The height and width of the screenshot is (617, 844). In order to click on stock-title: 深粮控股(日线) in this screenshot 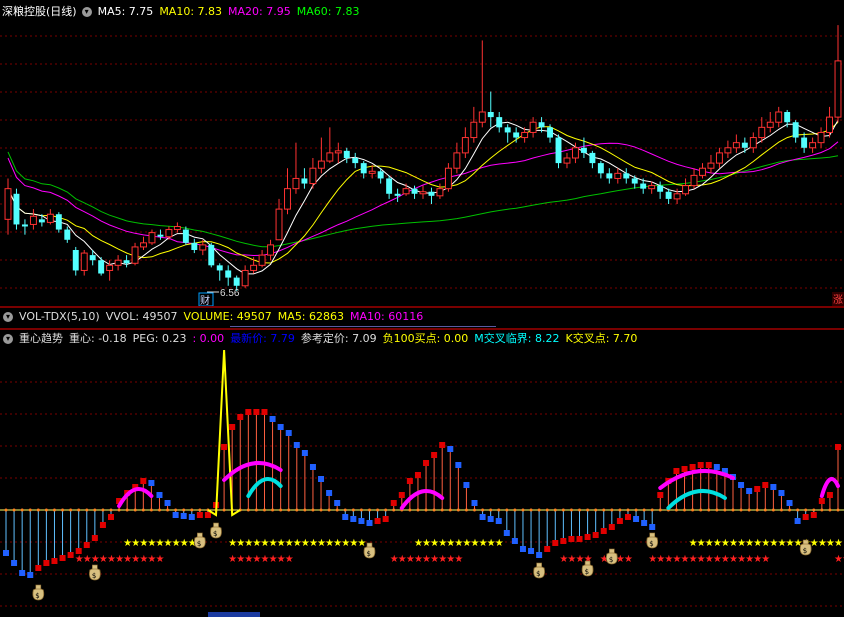, I will do `click(39, 11)`.